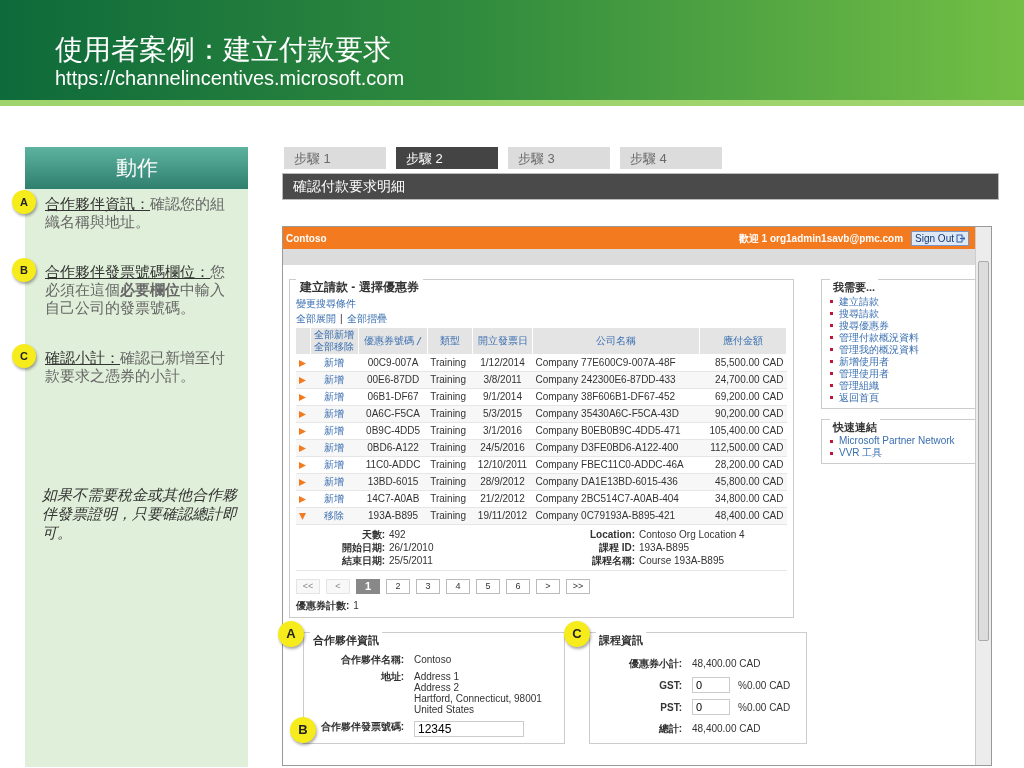 The height and width of the screenshot is (768, 1024). What do you see at coordinates (859, 397) in the screenshot?
I see `sidebar-link: 返回首頁` at bounding box center [859, 397].